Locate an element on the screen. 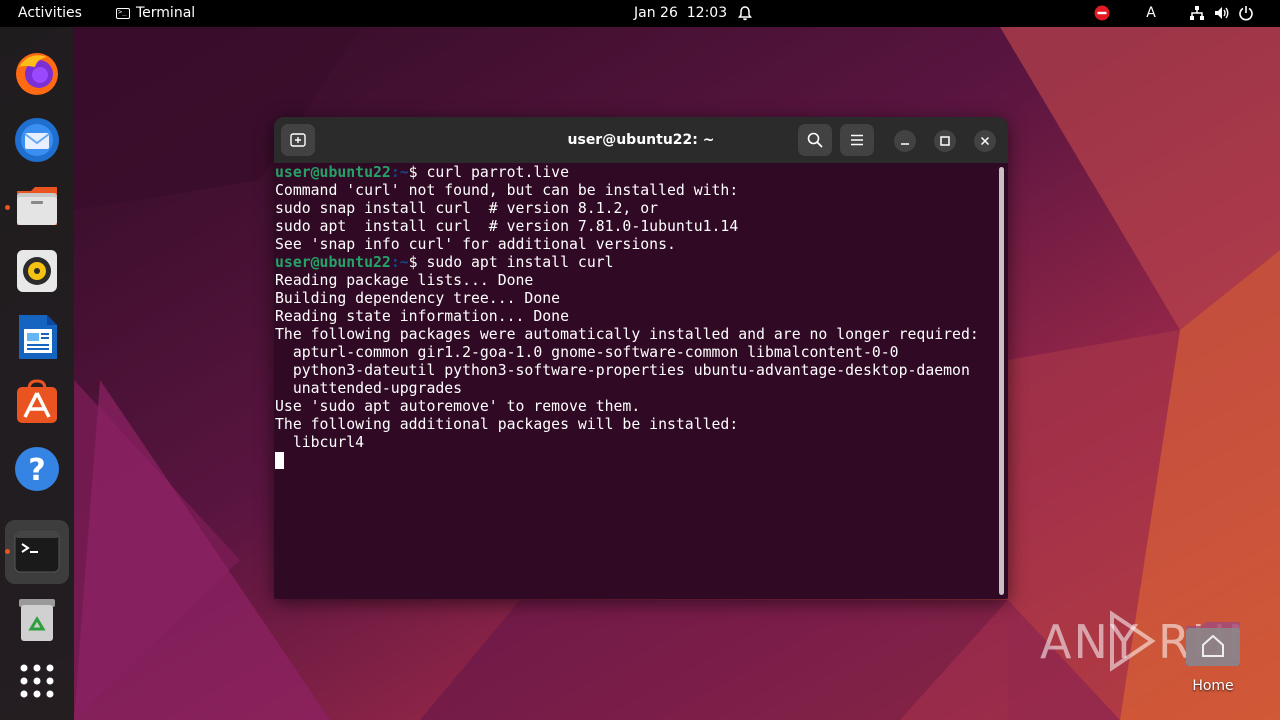  maximize-icon is located at coordinates (945, 141).